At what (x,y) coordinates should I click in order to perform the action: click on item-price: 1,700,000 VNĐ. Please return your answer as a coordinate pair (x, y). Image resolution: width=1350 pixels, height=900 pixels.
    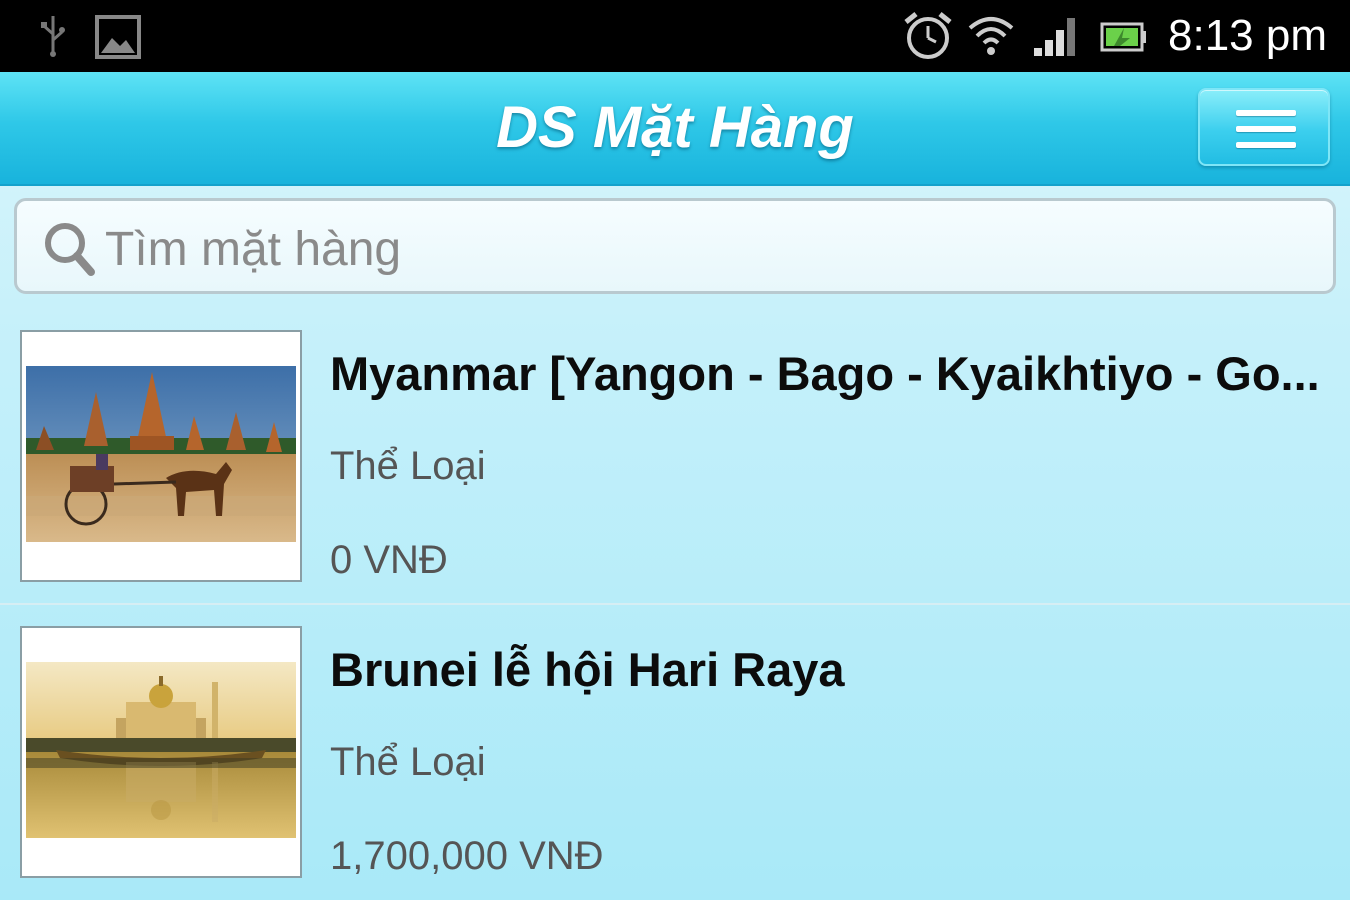
    Looking at the image, I should click on (467, 856).